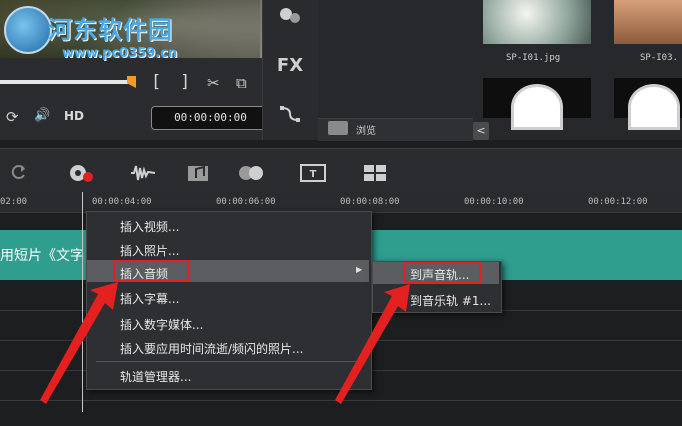 The height and width of the screenshot is (426, 682). Describe the element at coordinates (19, 174) in the screenshot. I see `redo-icon` at that location.